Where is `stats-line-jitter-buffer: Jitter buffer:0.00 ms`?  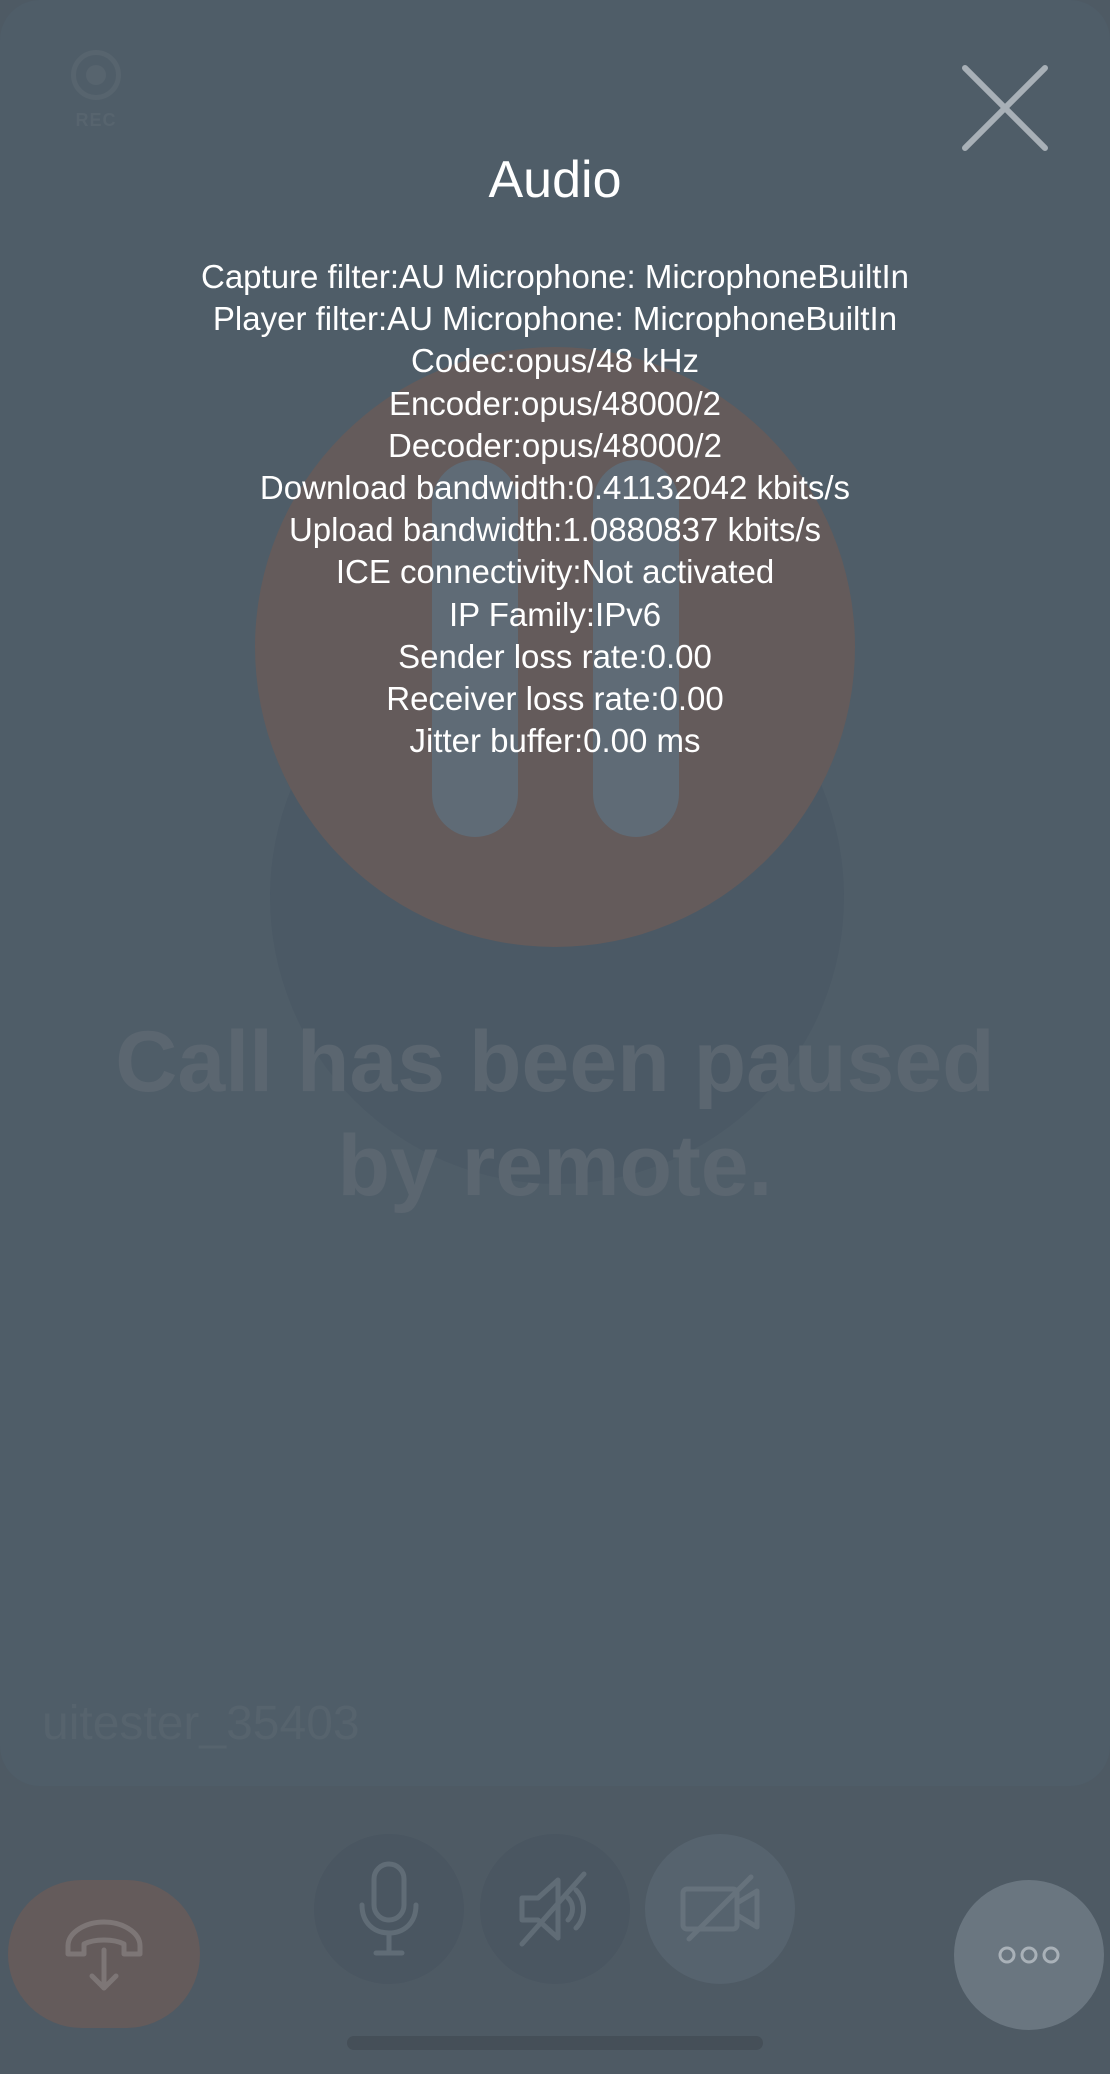 stats-line-jitter-buffer: Jitter buffer:0.00 ms is located at coordinates (555, 741).